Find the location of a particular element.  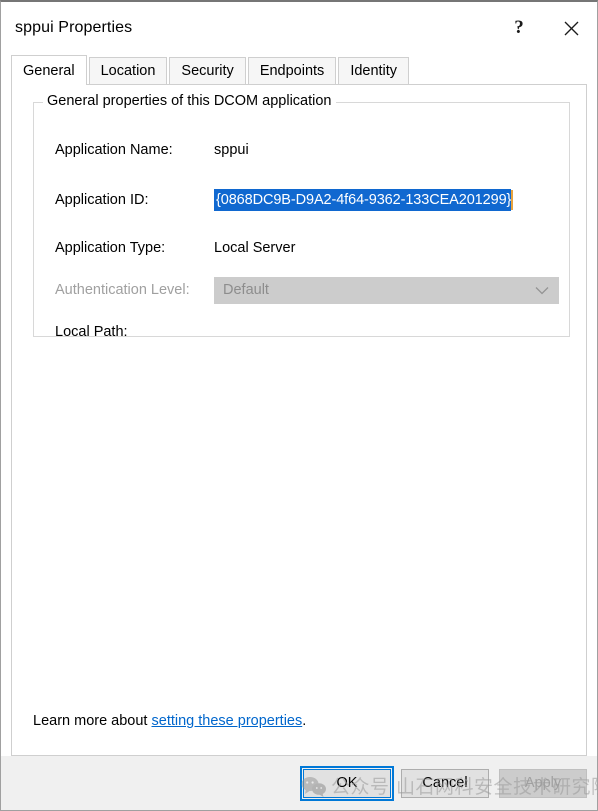

application-name-value: sppui is located at coordinates (231, 150).